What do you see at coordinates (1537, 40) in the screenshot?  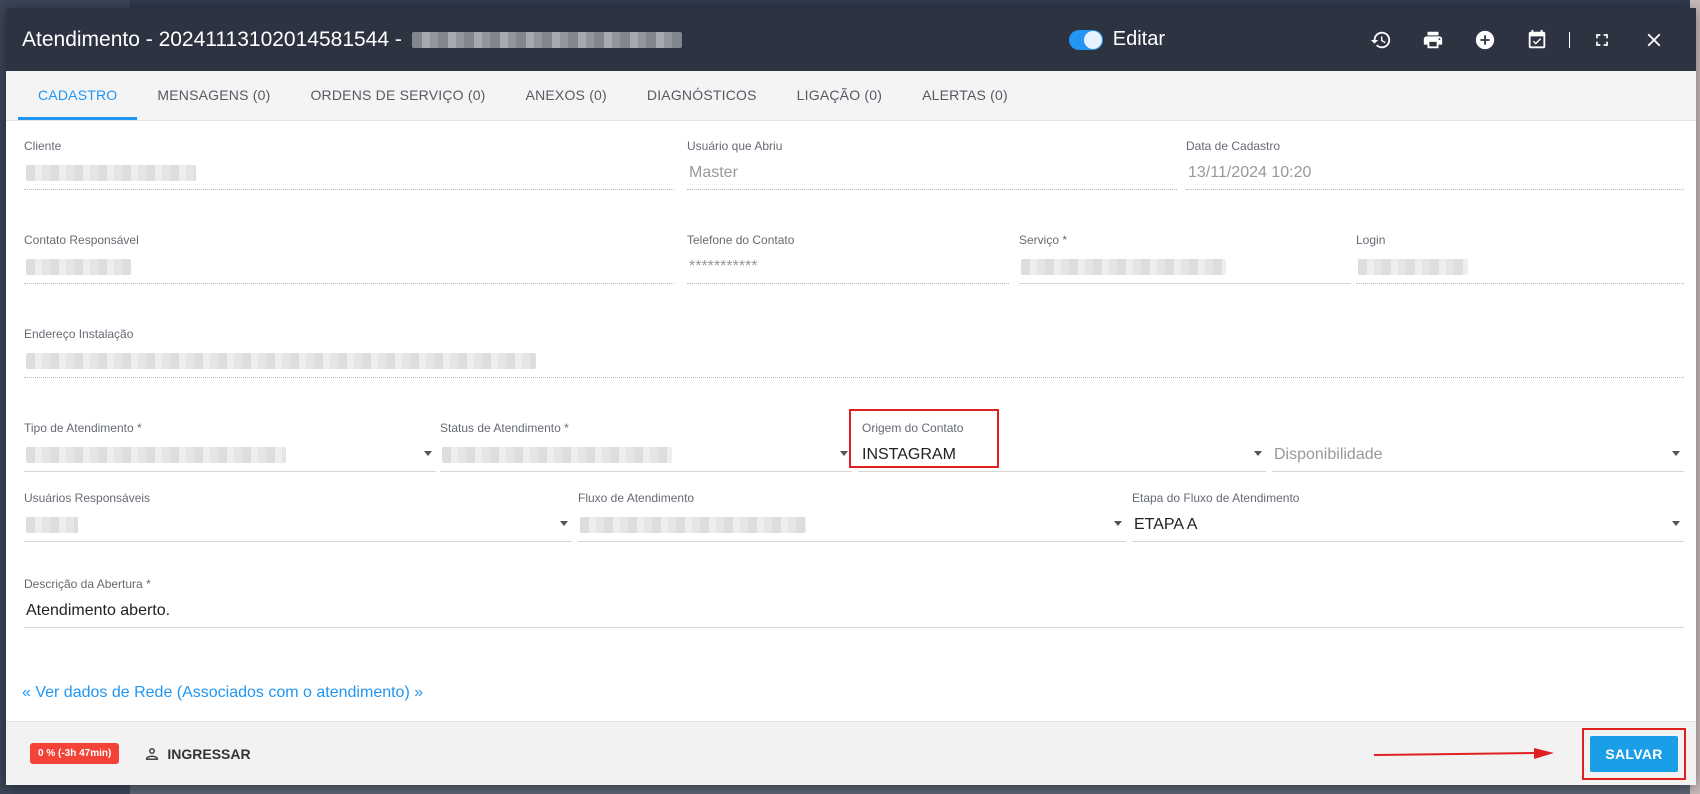 I see `calendar-check-icon` at bounding box center [1537, 40].